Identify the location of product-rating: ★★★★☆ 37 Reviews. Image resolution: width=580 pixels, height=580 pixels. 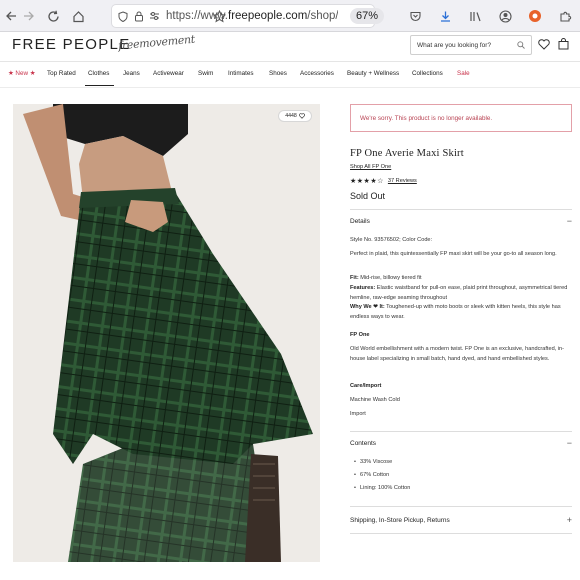
(461, 181).